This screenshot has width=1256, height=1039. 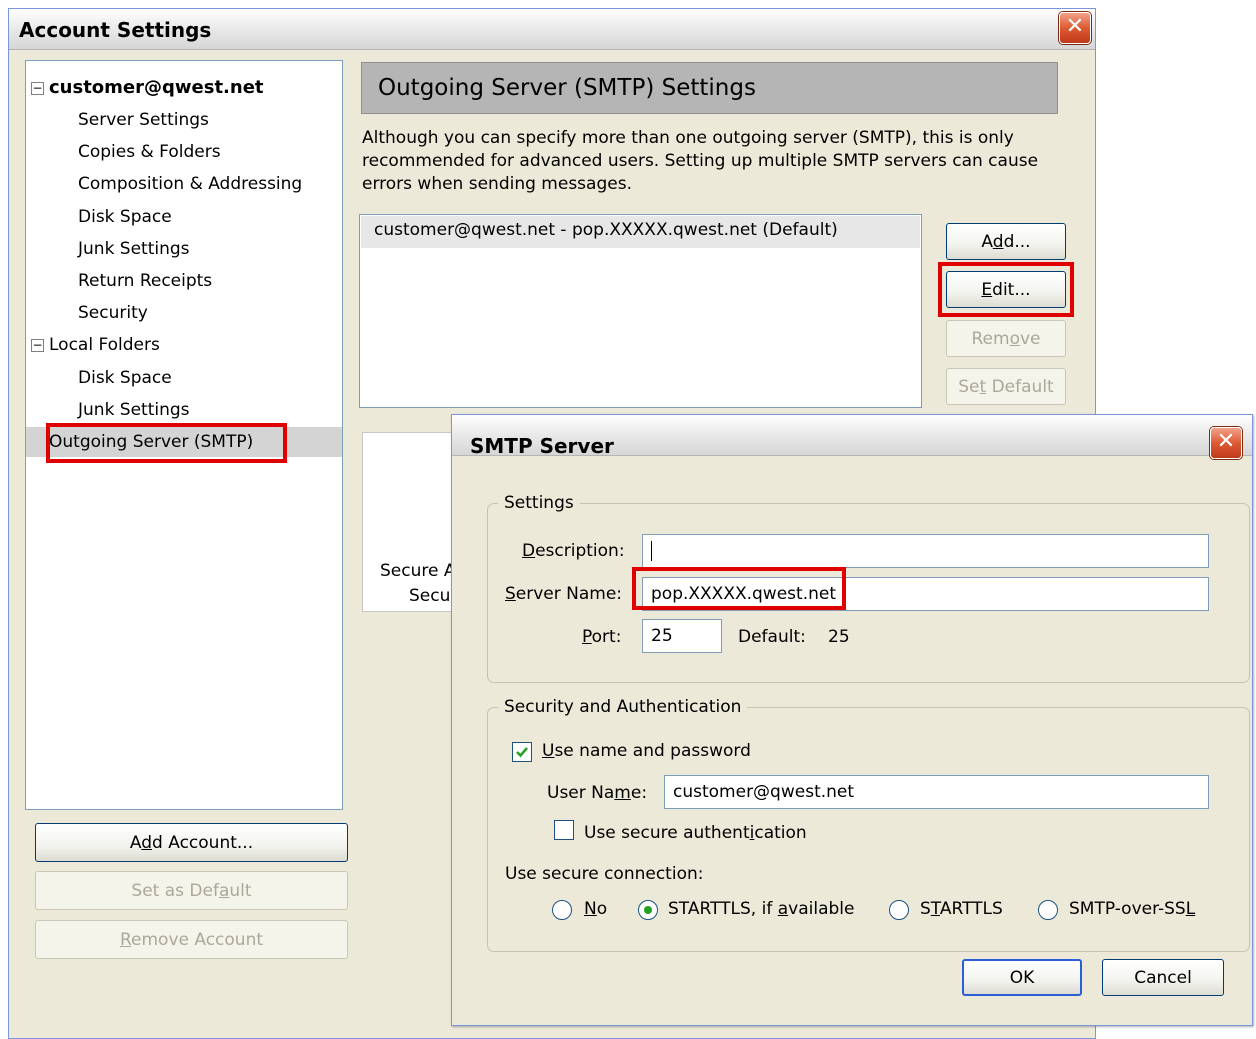 What do you see at coordinates (602, 637) in the screenshot?
I see `port-label: Port:` at bounding box center [602, 637].